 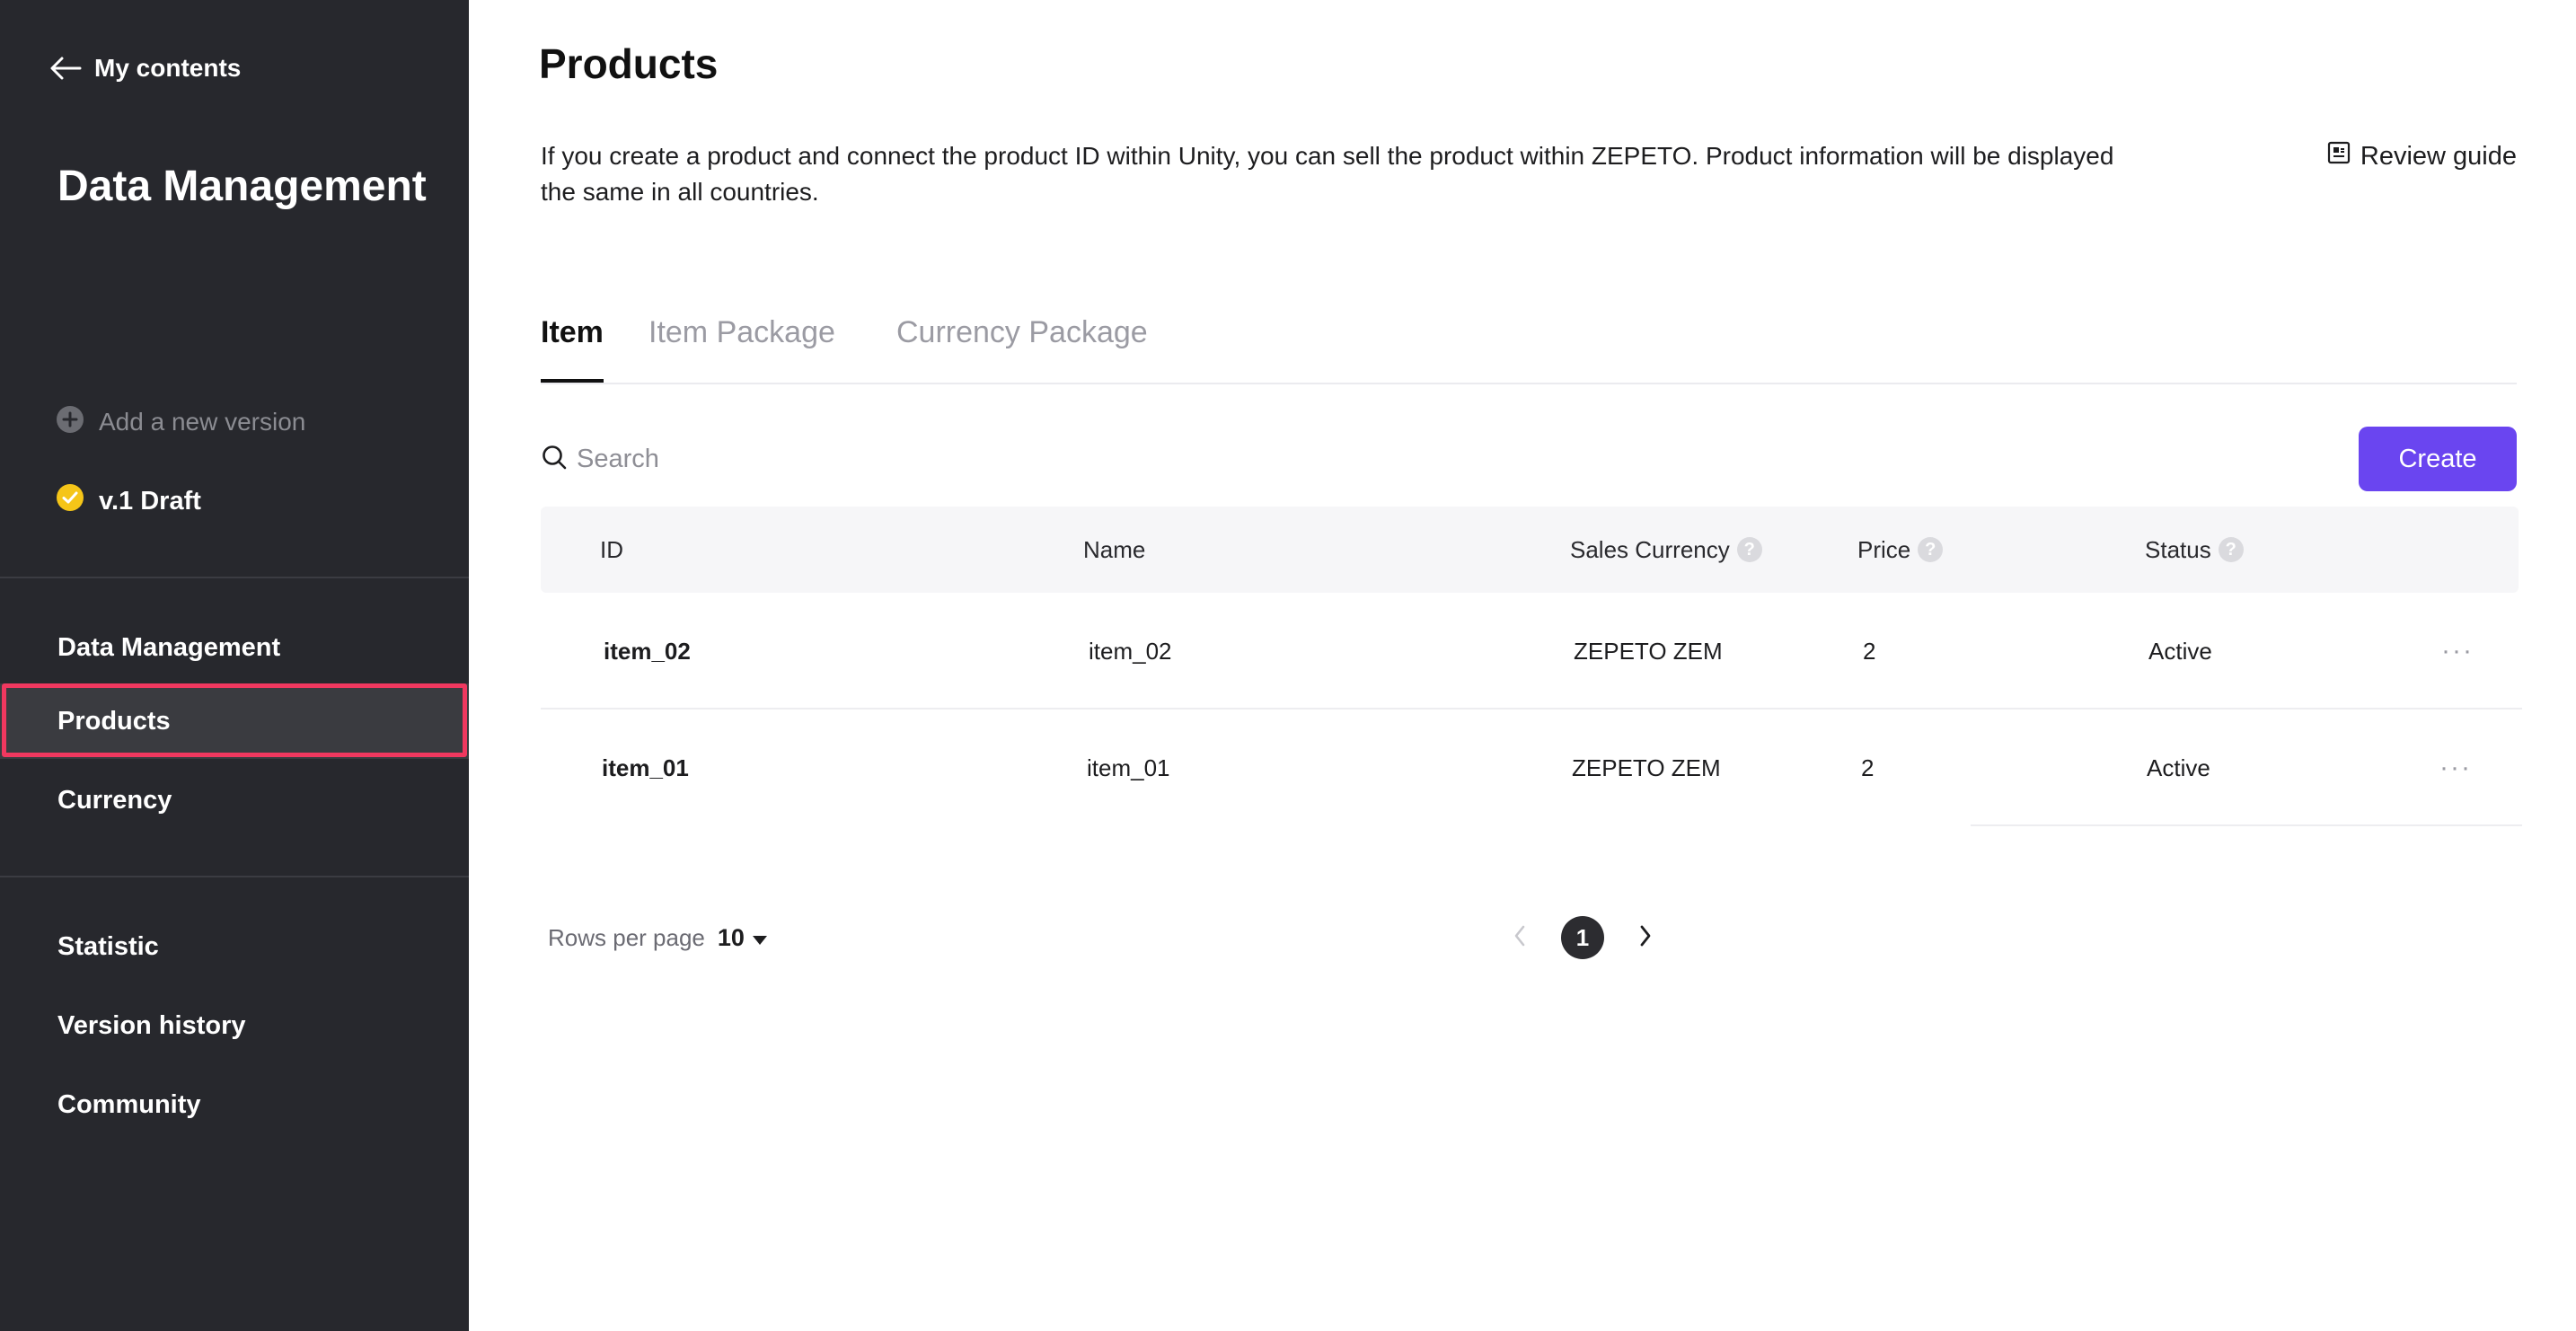 I want to click on version-label: v.1 Draft, so click(x=150, y=501).